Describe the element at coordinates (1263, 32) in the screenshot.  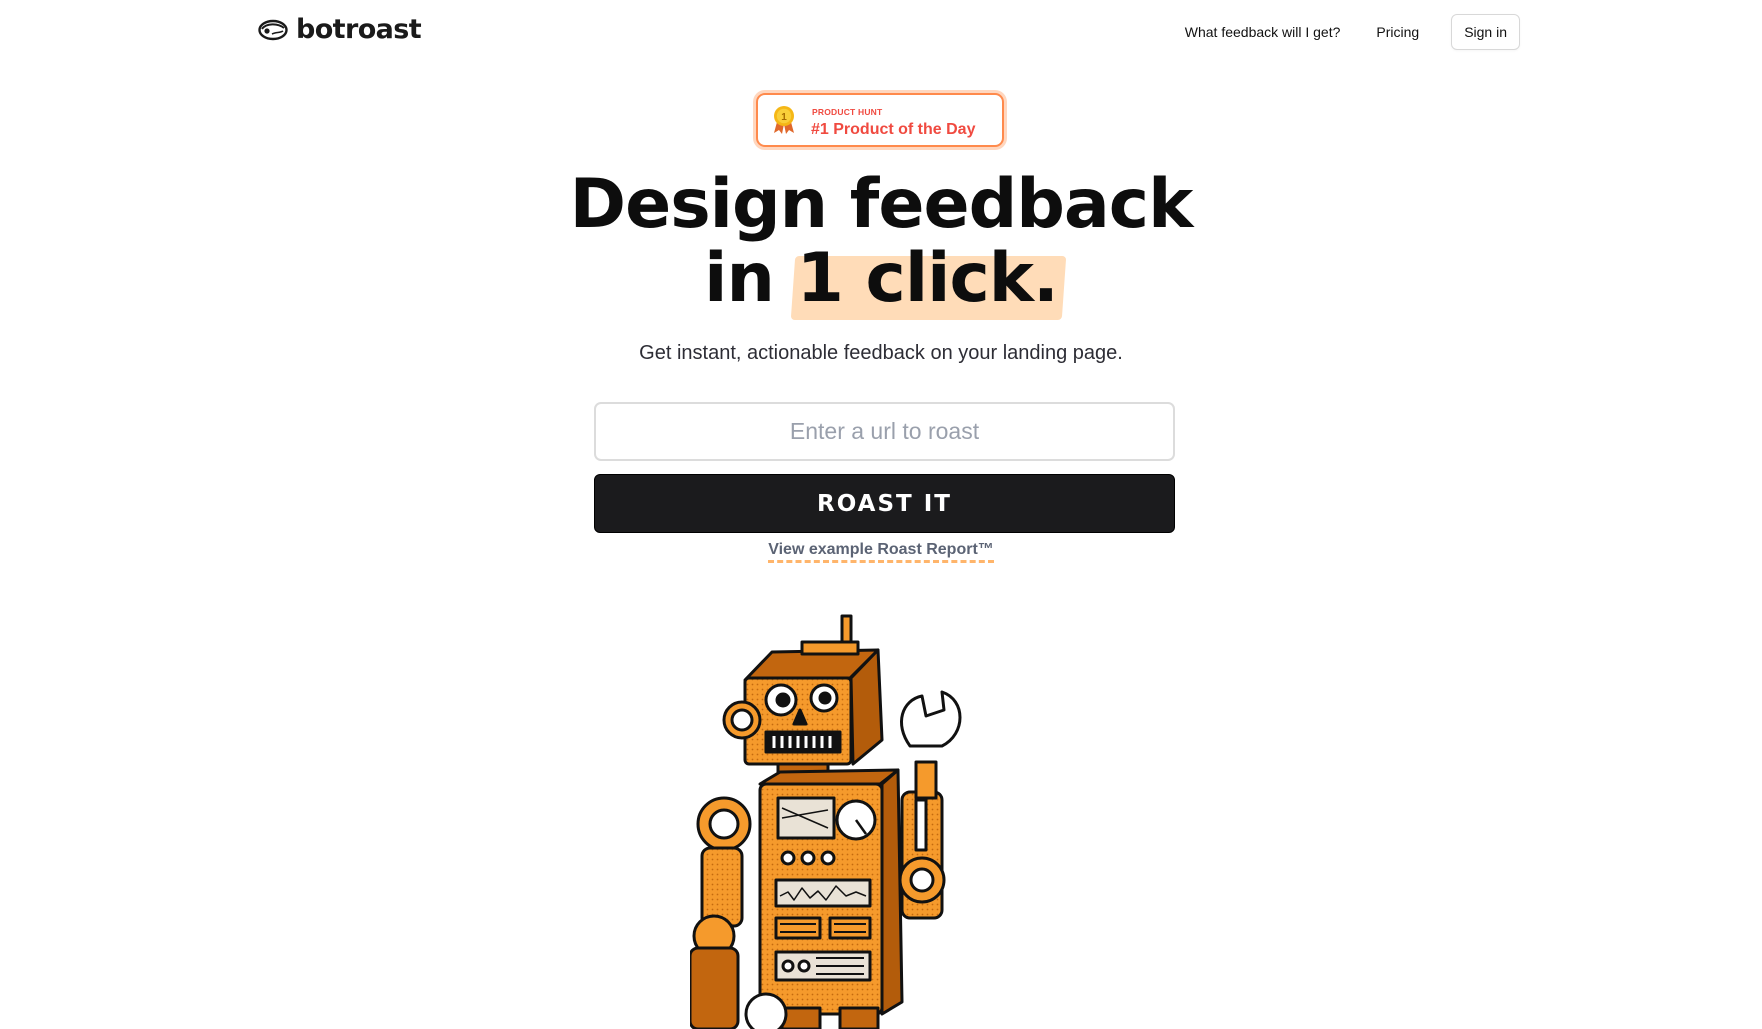
I see `nav-link-feedback: What feedback will I get?` at that location.